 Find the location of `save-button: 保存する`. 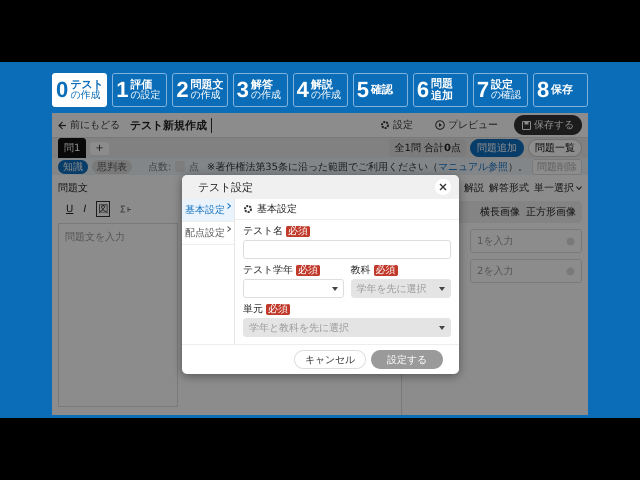

save-button: 保存する is located at coordinates (548, 125).